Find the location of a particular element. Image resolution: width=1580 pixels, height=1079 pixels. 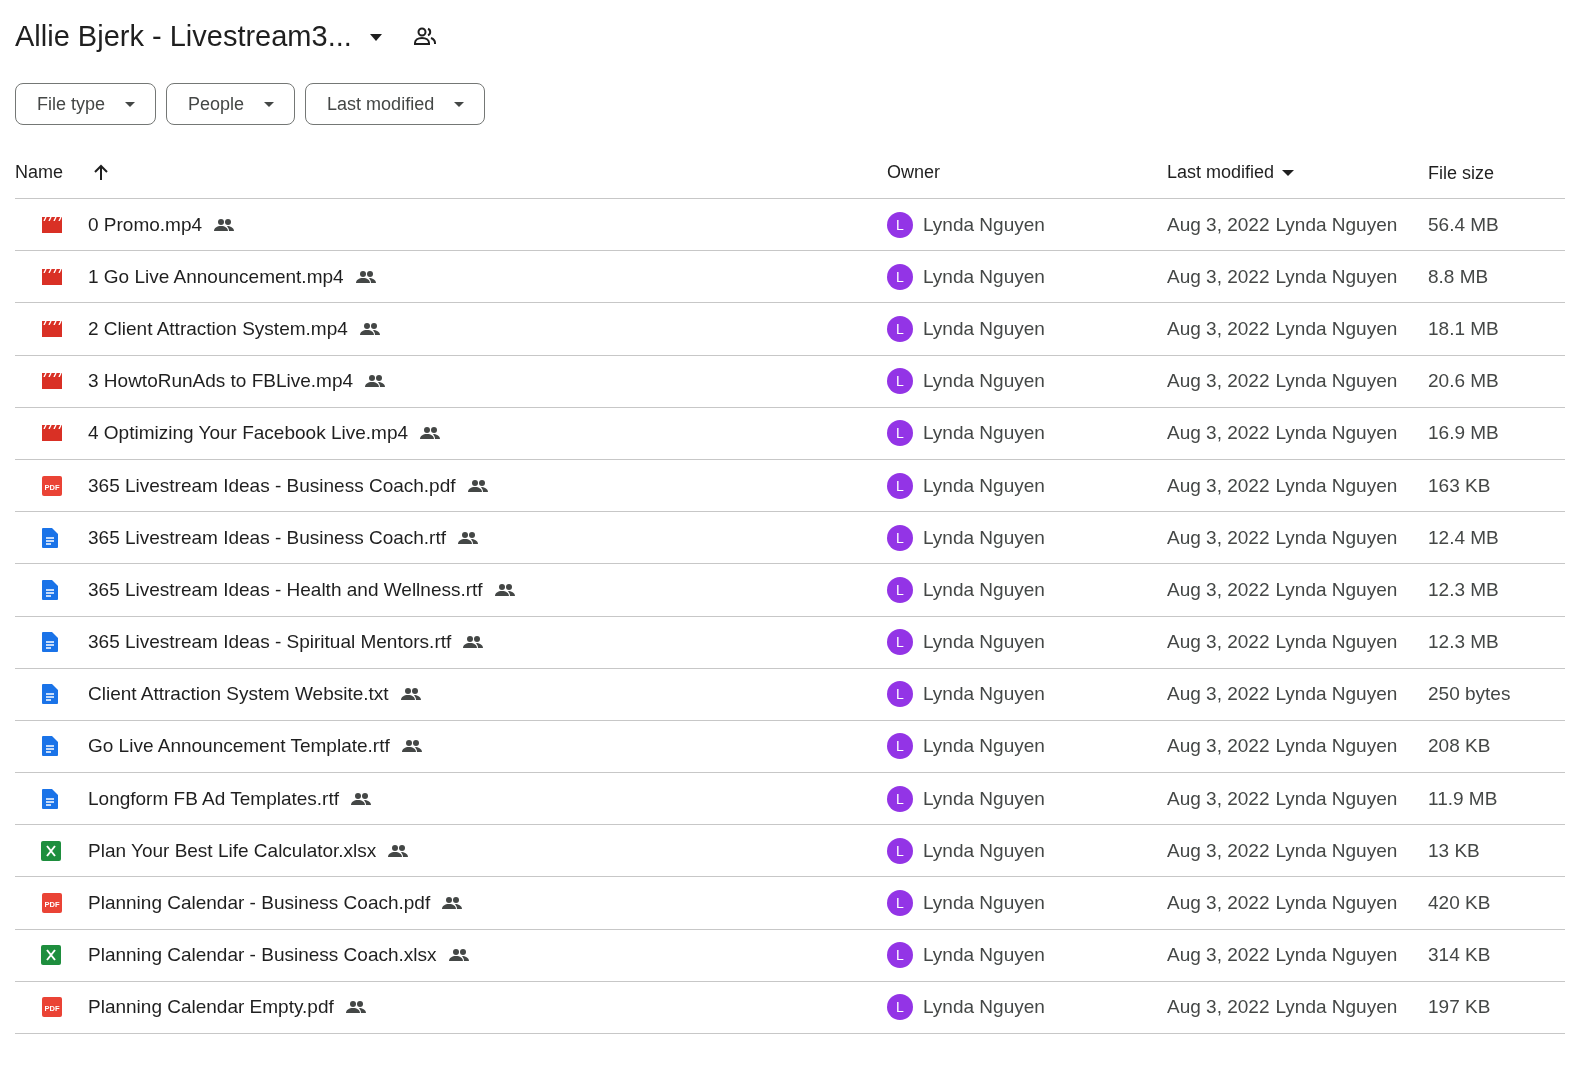

file-name: 0 Promo.mp4 is located at coordinates (145, 224).